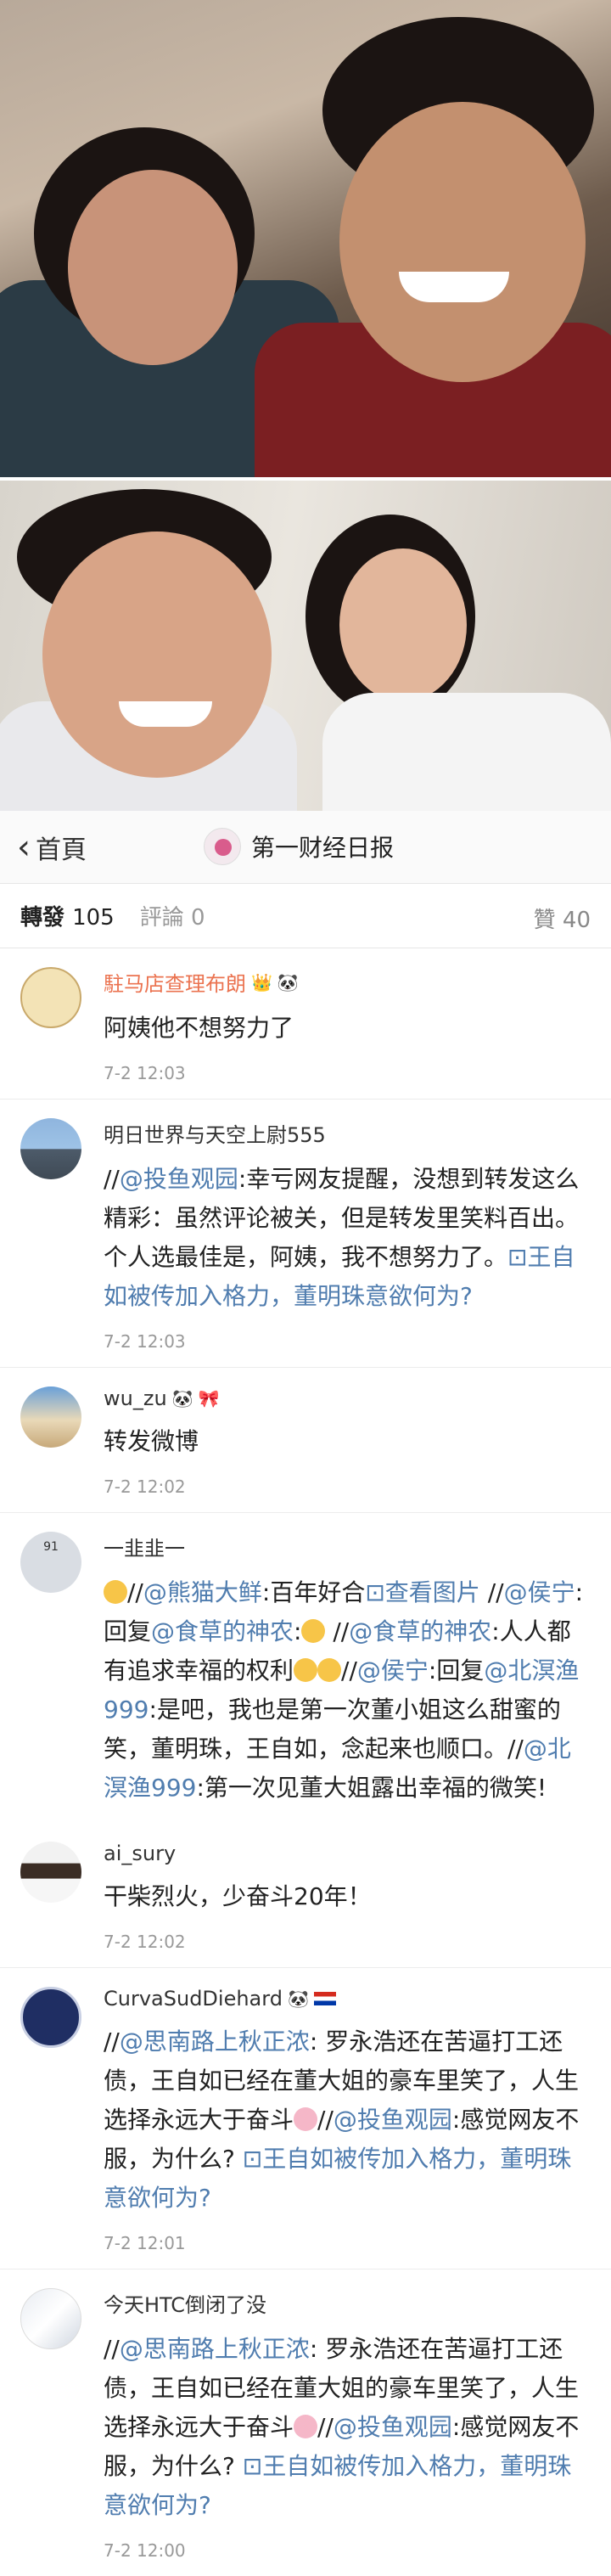 The width and height of the screenshot is (611, 2576). Describe the element at coordinates (371, 1788) in the screenshot. I see `text-fragment: :第一次见董大姐露出幸福的微笑!` at that location.